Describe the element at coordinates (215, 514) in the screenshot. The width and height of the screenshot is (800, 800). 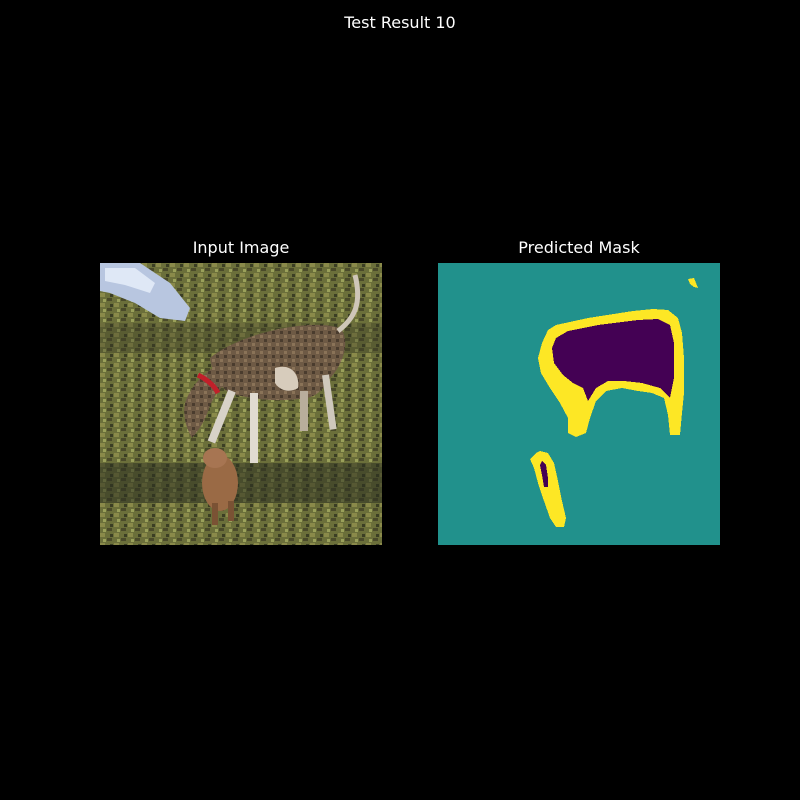
I see `puppy-leg` at that location.